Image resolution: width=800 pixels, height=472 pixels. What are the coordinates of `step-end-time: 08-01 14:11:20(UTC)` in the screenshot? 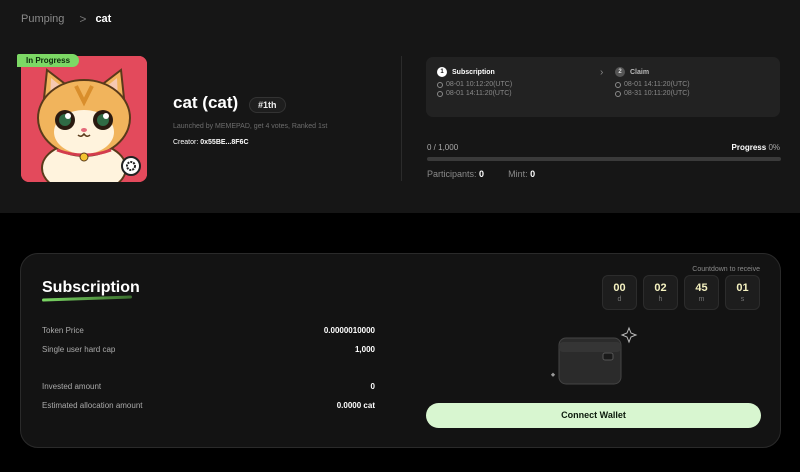 It's located at (479, 93).